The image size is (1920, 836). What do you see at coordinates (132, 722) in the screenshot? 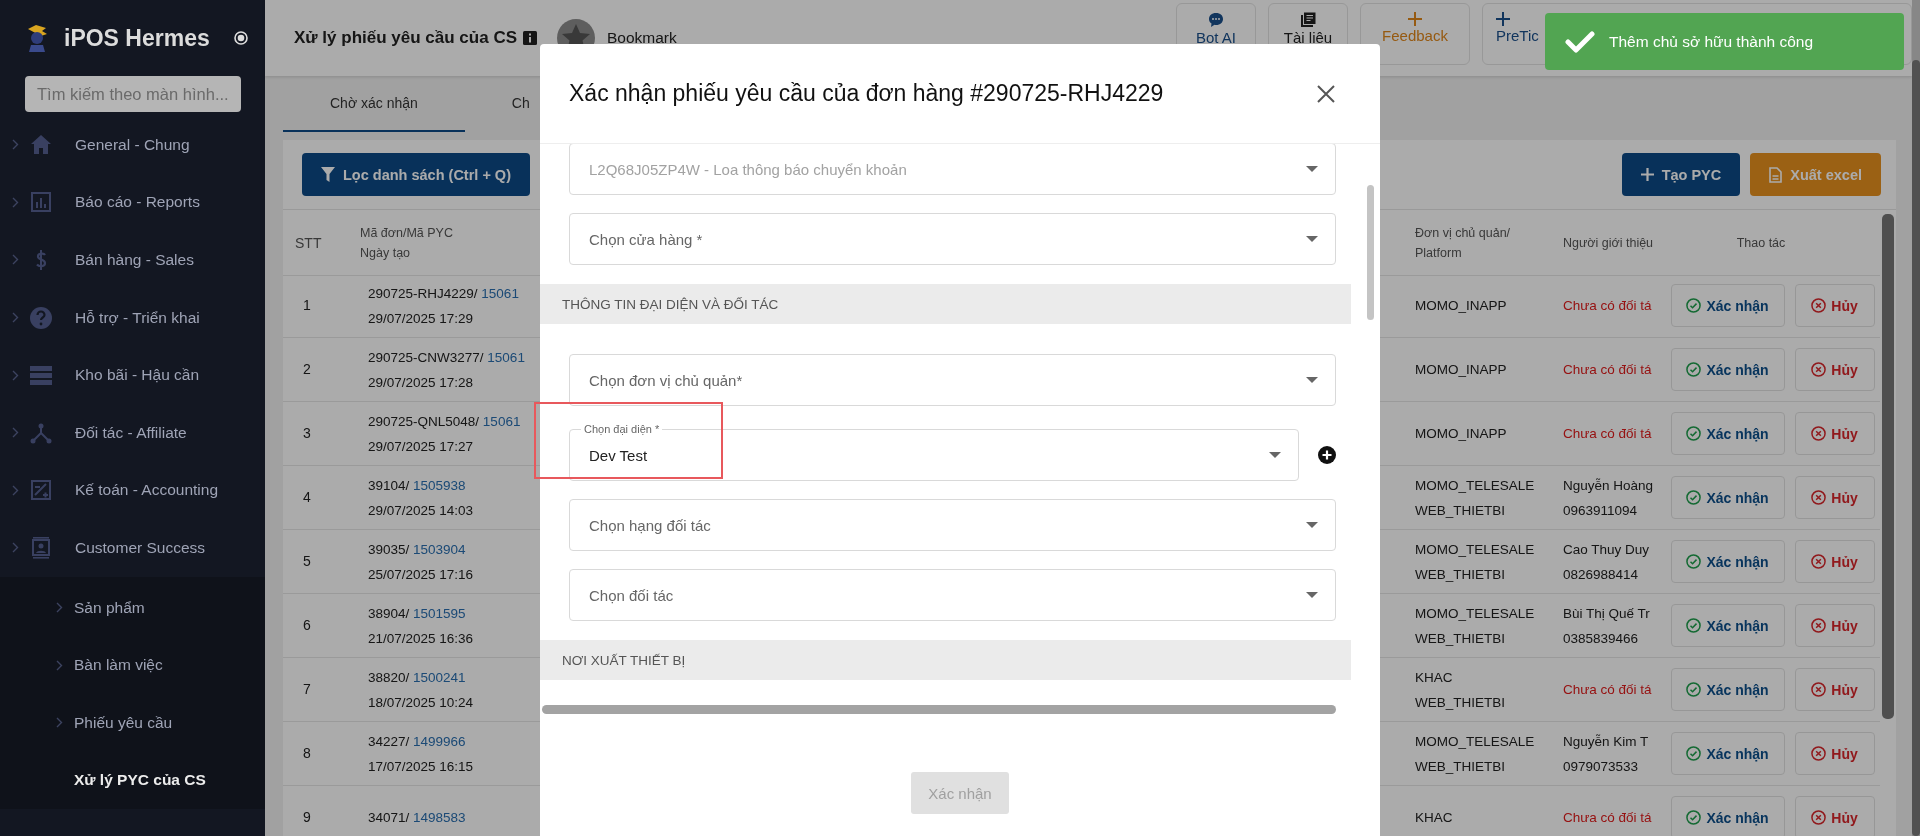
I see `sidebar-subitem: Phiếu yêu cầu` at bounding box center [132, 722].